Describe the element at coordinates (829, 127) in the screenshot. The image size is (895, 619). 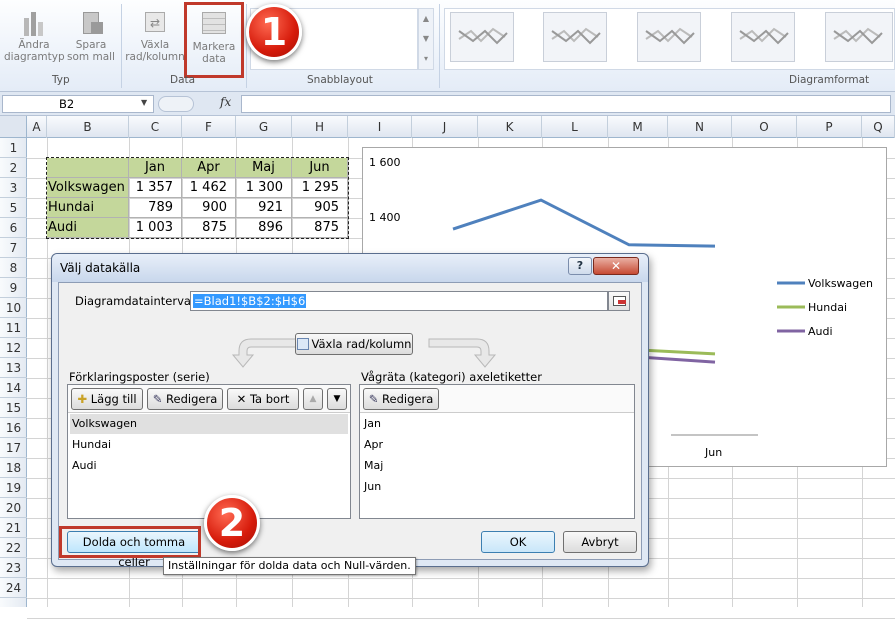
I see `column-header: P` at that location.